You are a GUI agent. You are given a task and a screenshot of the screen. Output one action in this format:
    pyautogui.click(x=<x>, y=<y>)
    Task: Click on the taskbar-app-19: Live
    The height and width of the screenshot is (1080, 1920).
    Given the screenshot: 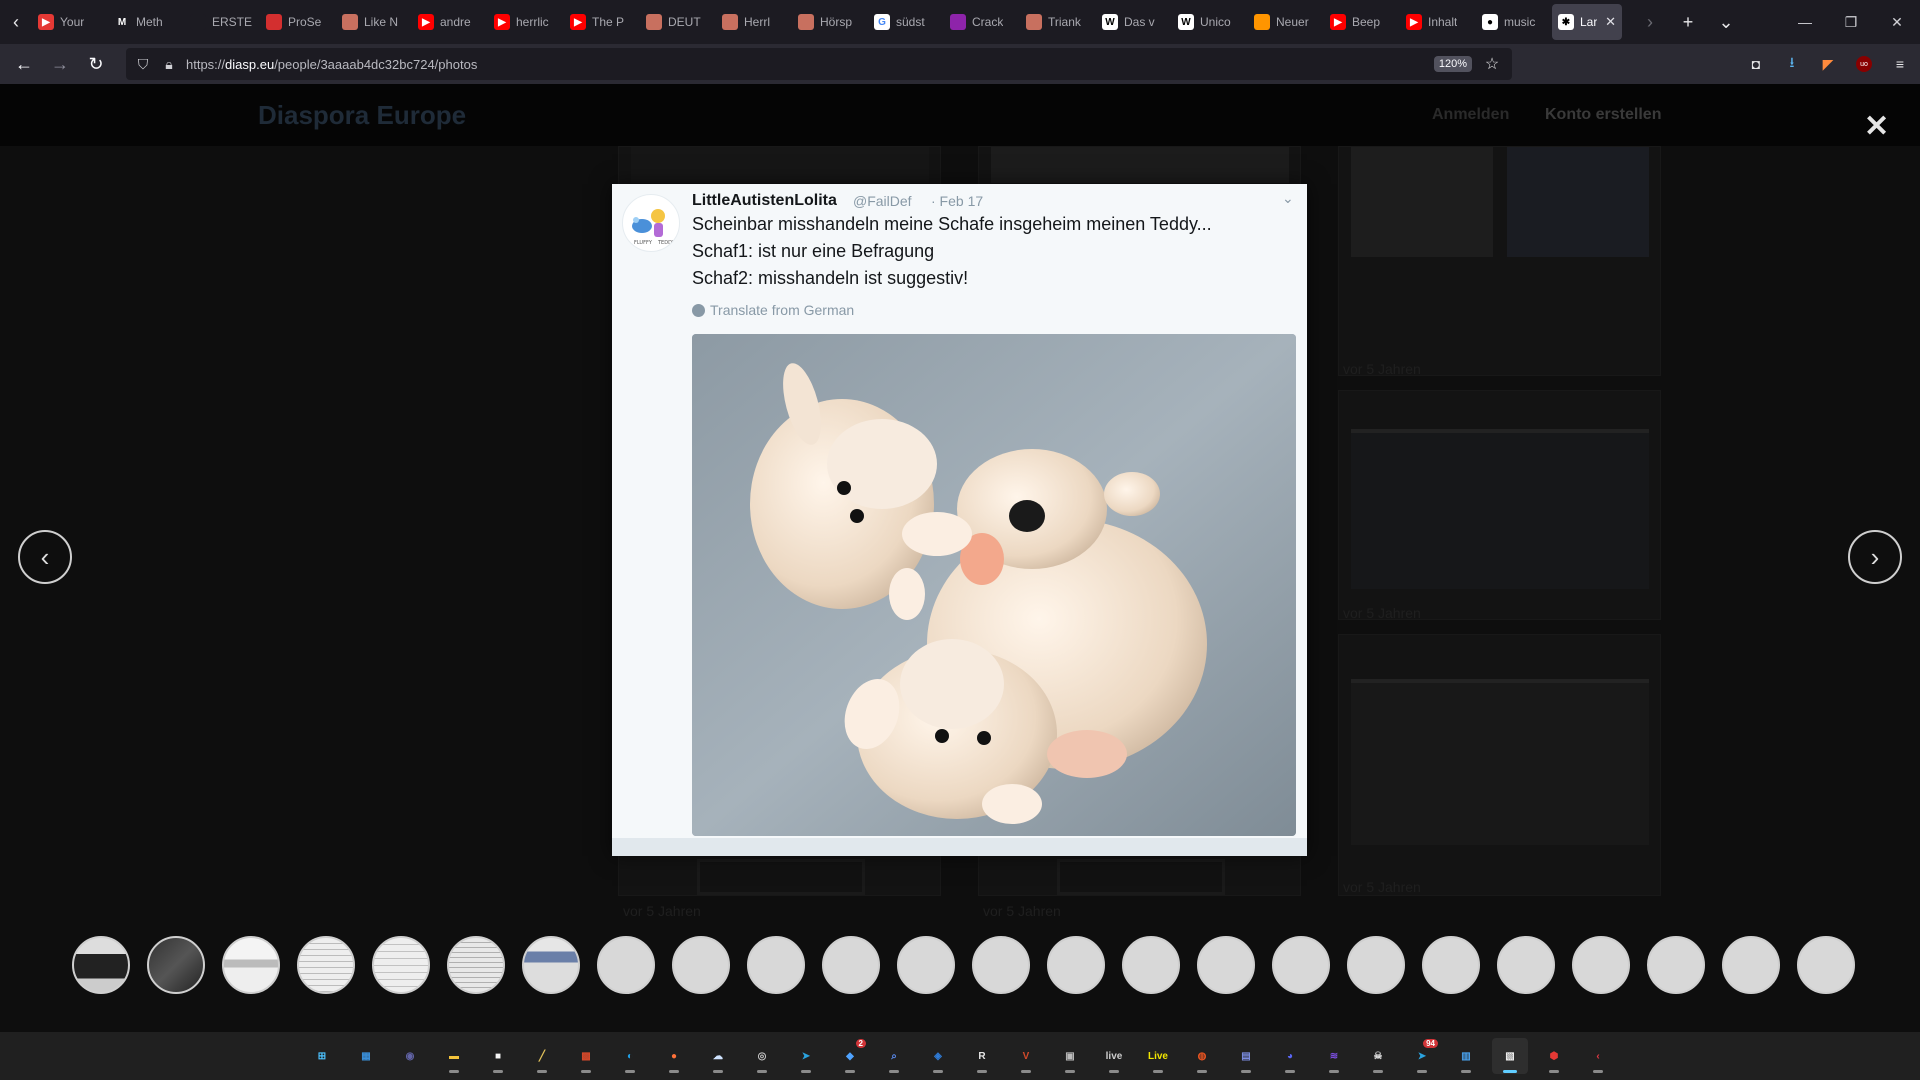 What is the action you would take?
    pyautogui.click(x=1158, y=1056)
    